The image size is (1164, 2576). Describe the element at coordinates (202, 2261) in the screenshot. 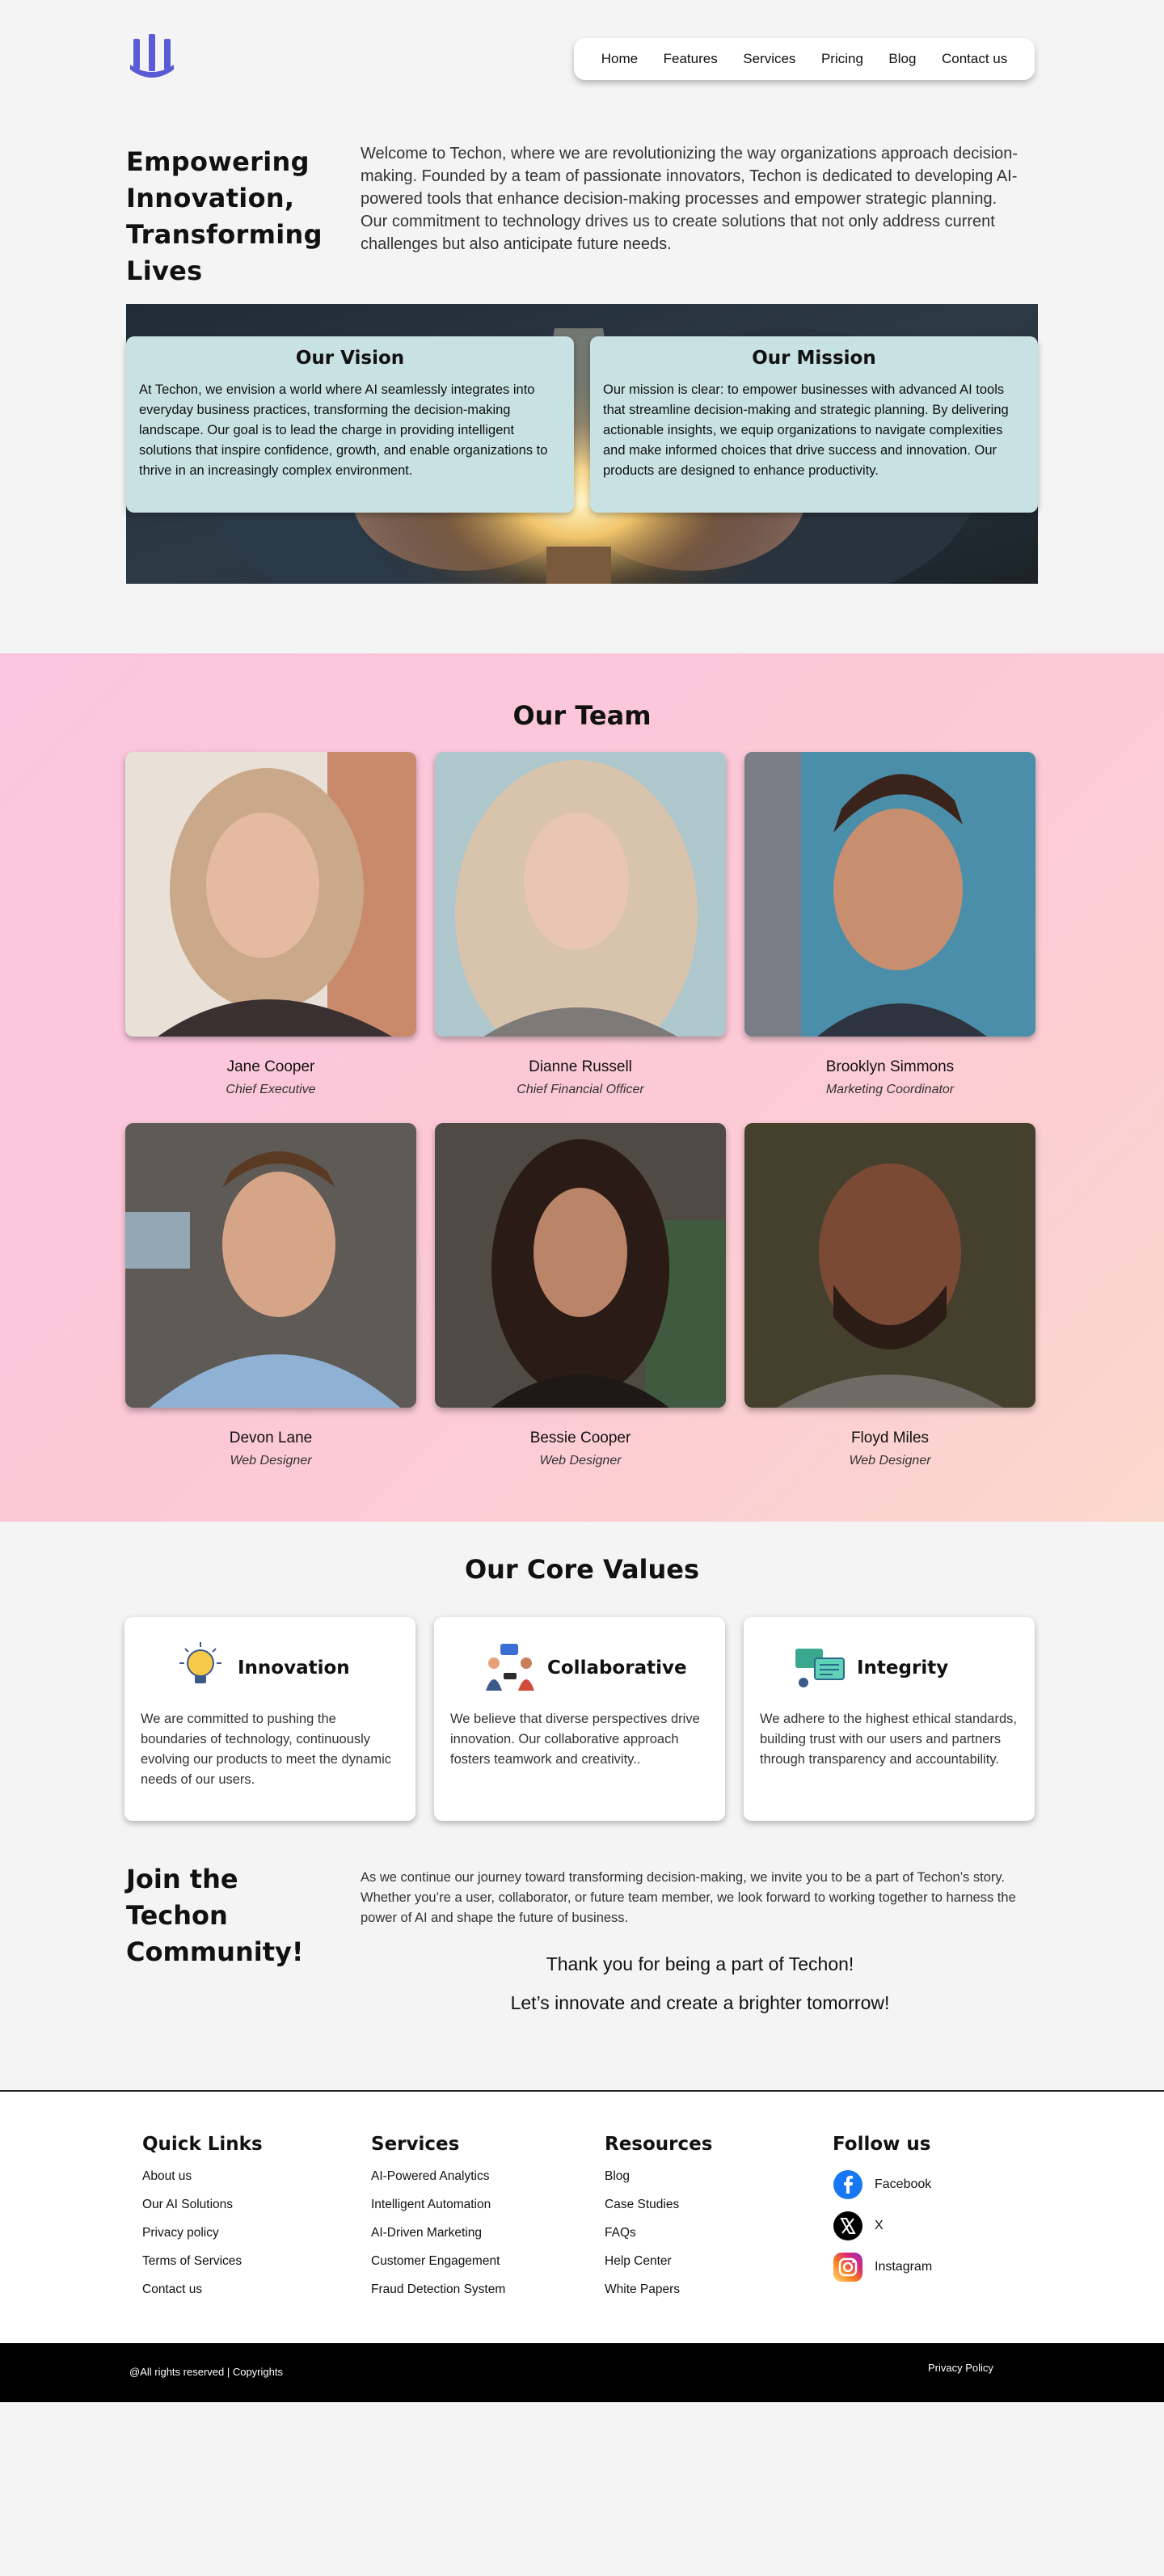

I see `footer-link: Terms of Services` at that location.